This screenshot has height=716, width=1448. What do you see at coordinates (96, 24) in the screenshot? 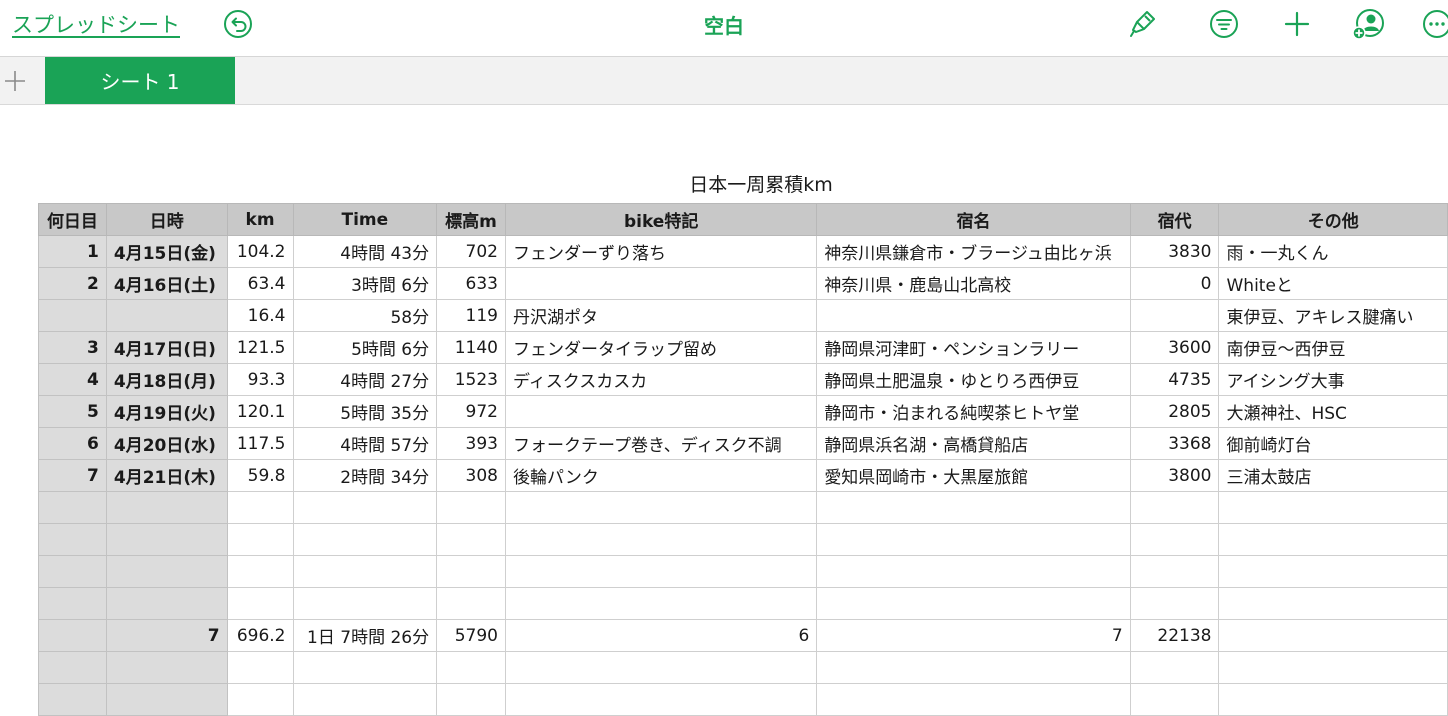
I see `back-to-spreadsheets-link: スプレッドシート` at bounding box center [96, 24].